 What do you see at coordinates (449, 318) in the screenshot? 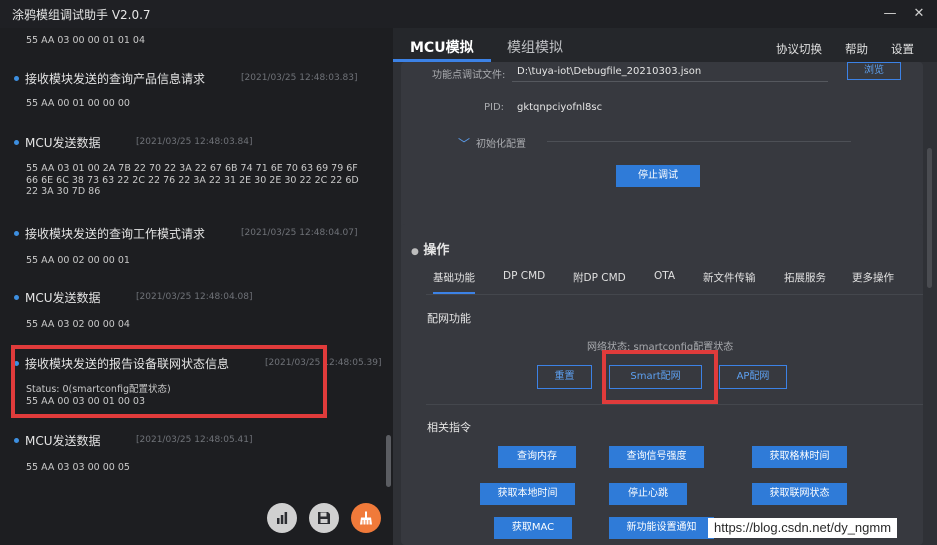
I see `network-section-title: 配网功能` at bounding box center [449, 318].